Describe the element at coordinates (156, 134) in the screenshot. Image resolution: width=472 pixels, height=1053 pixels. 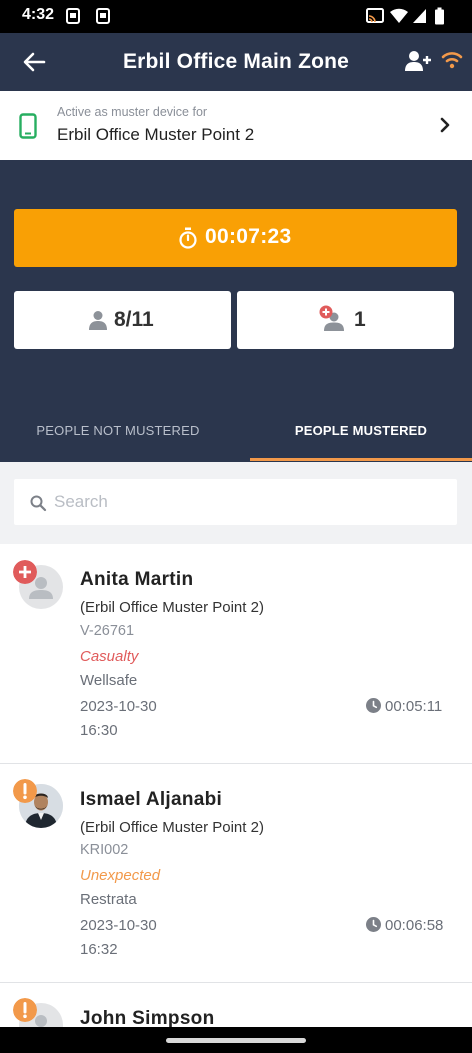
I see `device-name: Erbil Office Muster Point 2` at that location.